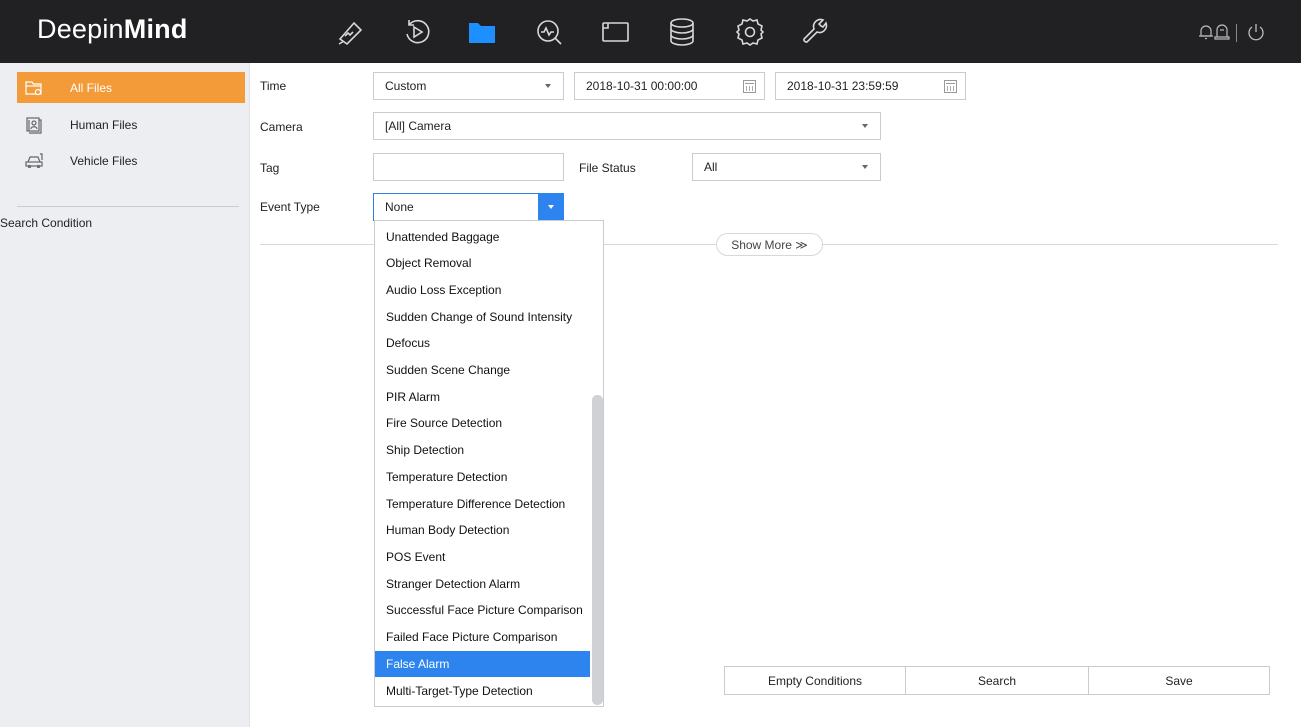 The height and width of the screenshot is (727, 1301). What do you see at coordinates (551, 207) in the screenshot?
I see `dropdown-toggle-button` at bounding box center [551, 207].